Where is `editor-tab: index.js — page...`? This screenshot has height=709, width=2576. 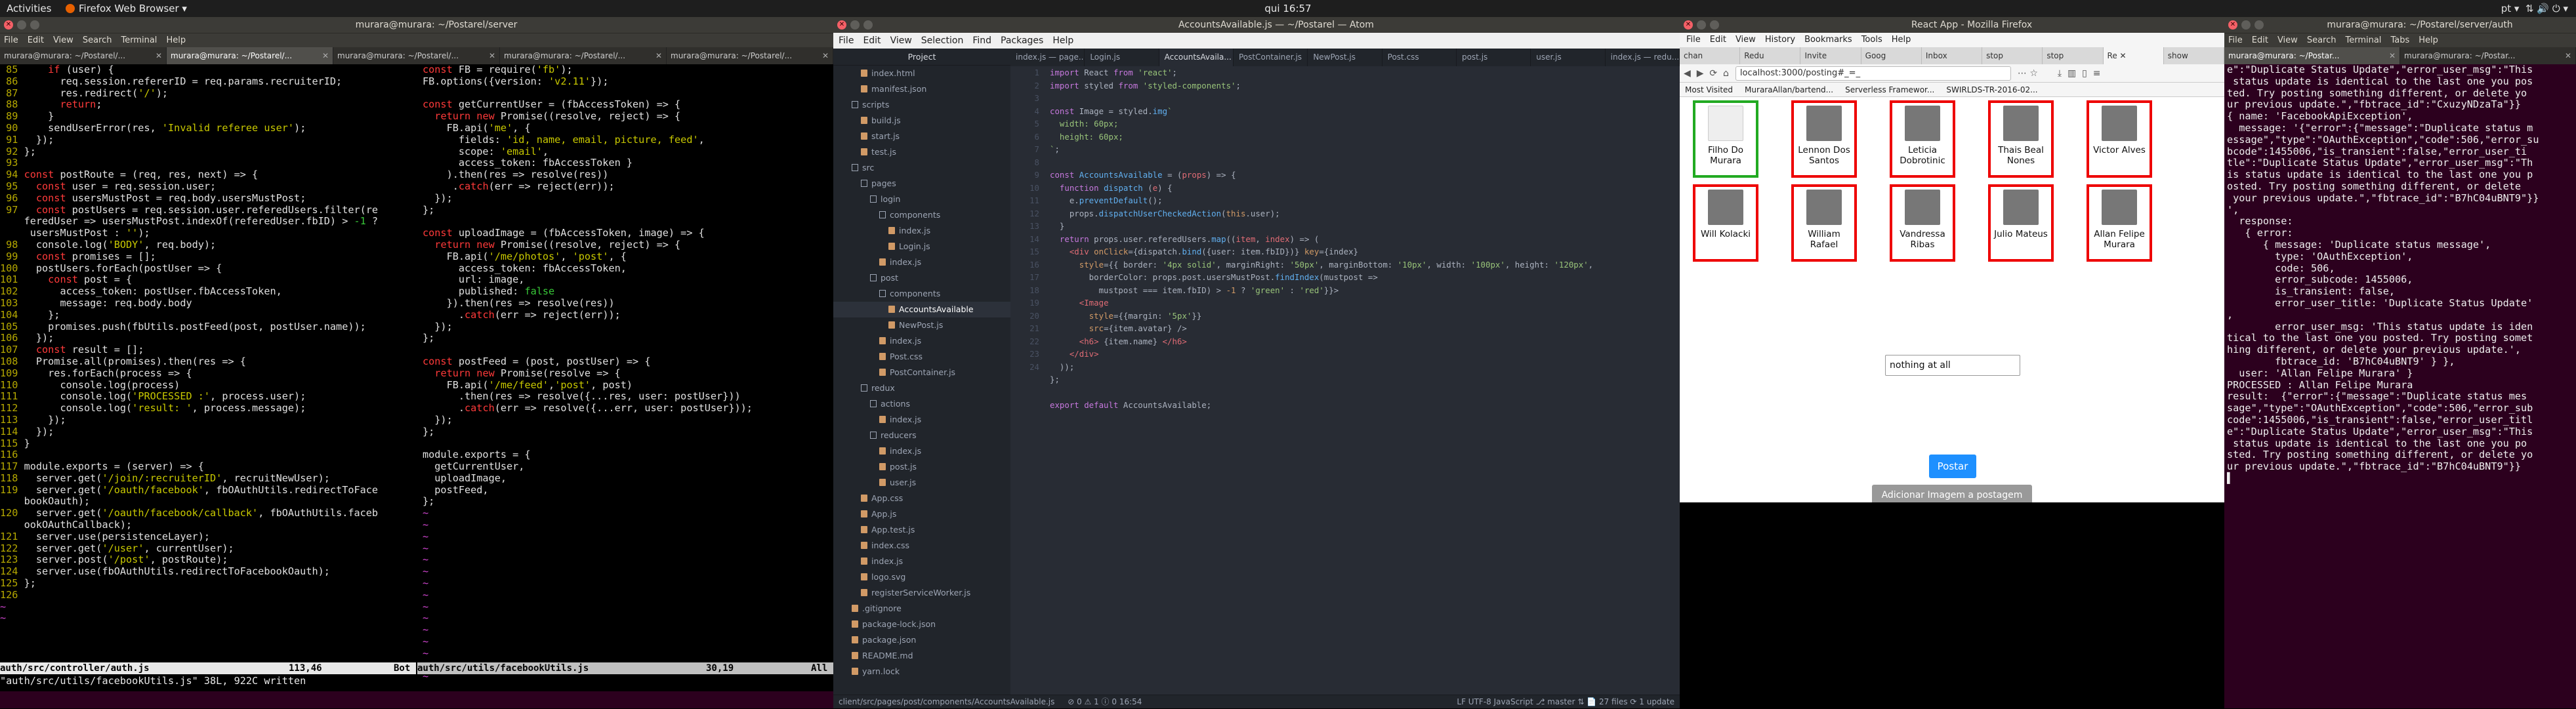
editor-tab: index.js — page... is located at coordinates (1048, 58).